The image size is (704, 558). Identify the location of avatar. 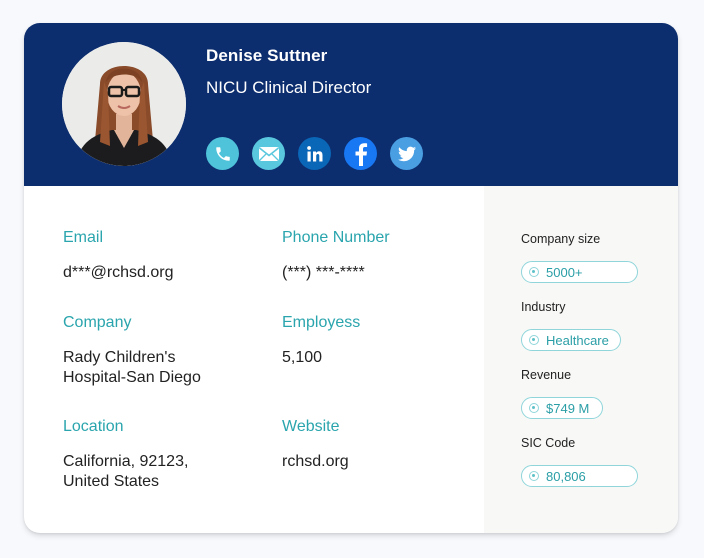
(124, 104).